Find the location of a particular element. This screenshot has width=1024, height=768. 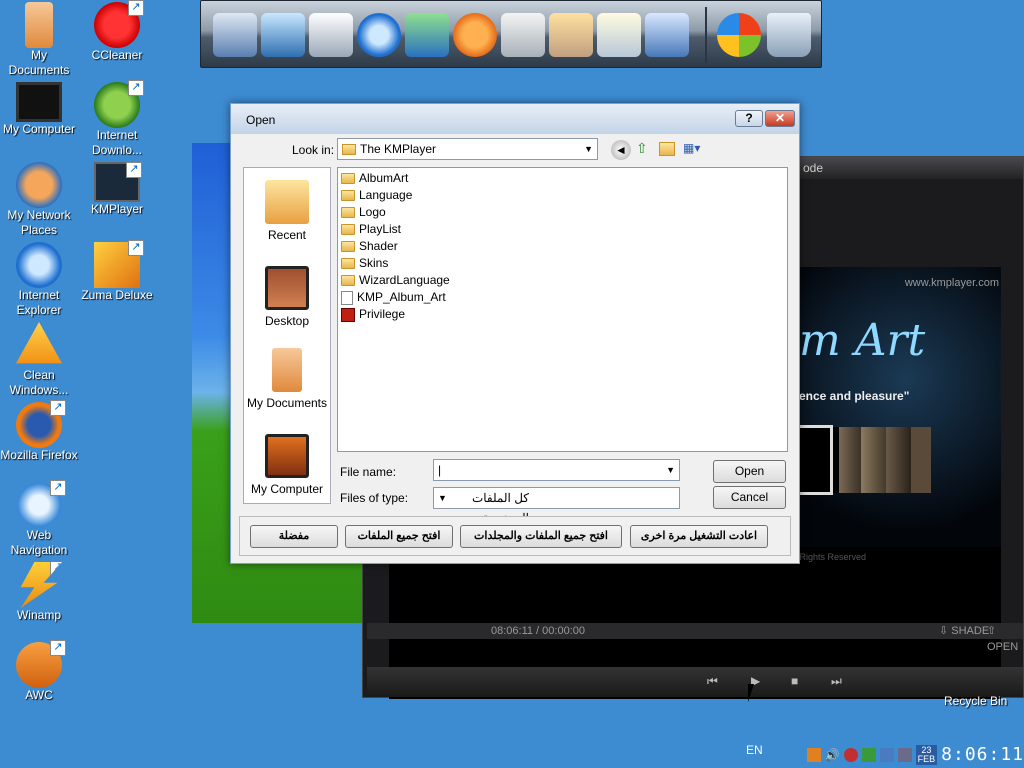

media-player-icon is located at coordinates (475, 35).